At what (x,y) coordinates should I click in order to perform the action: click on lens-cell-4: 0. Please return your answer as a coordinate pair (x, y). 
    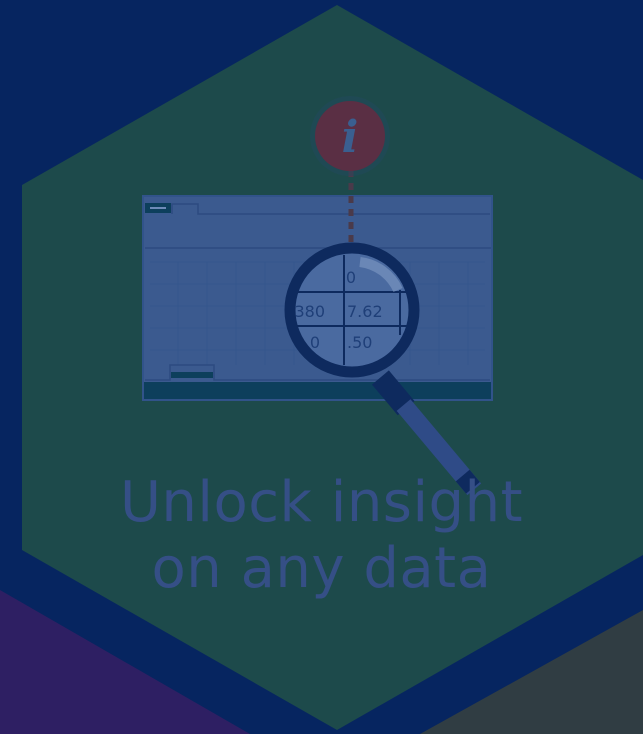
    Looking at the image, I should click on (315, 342).